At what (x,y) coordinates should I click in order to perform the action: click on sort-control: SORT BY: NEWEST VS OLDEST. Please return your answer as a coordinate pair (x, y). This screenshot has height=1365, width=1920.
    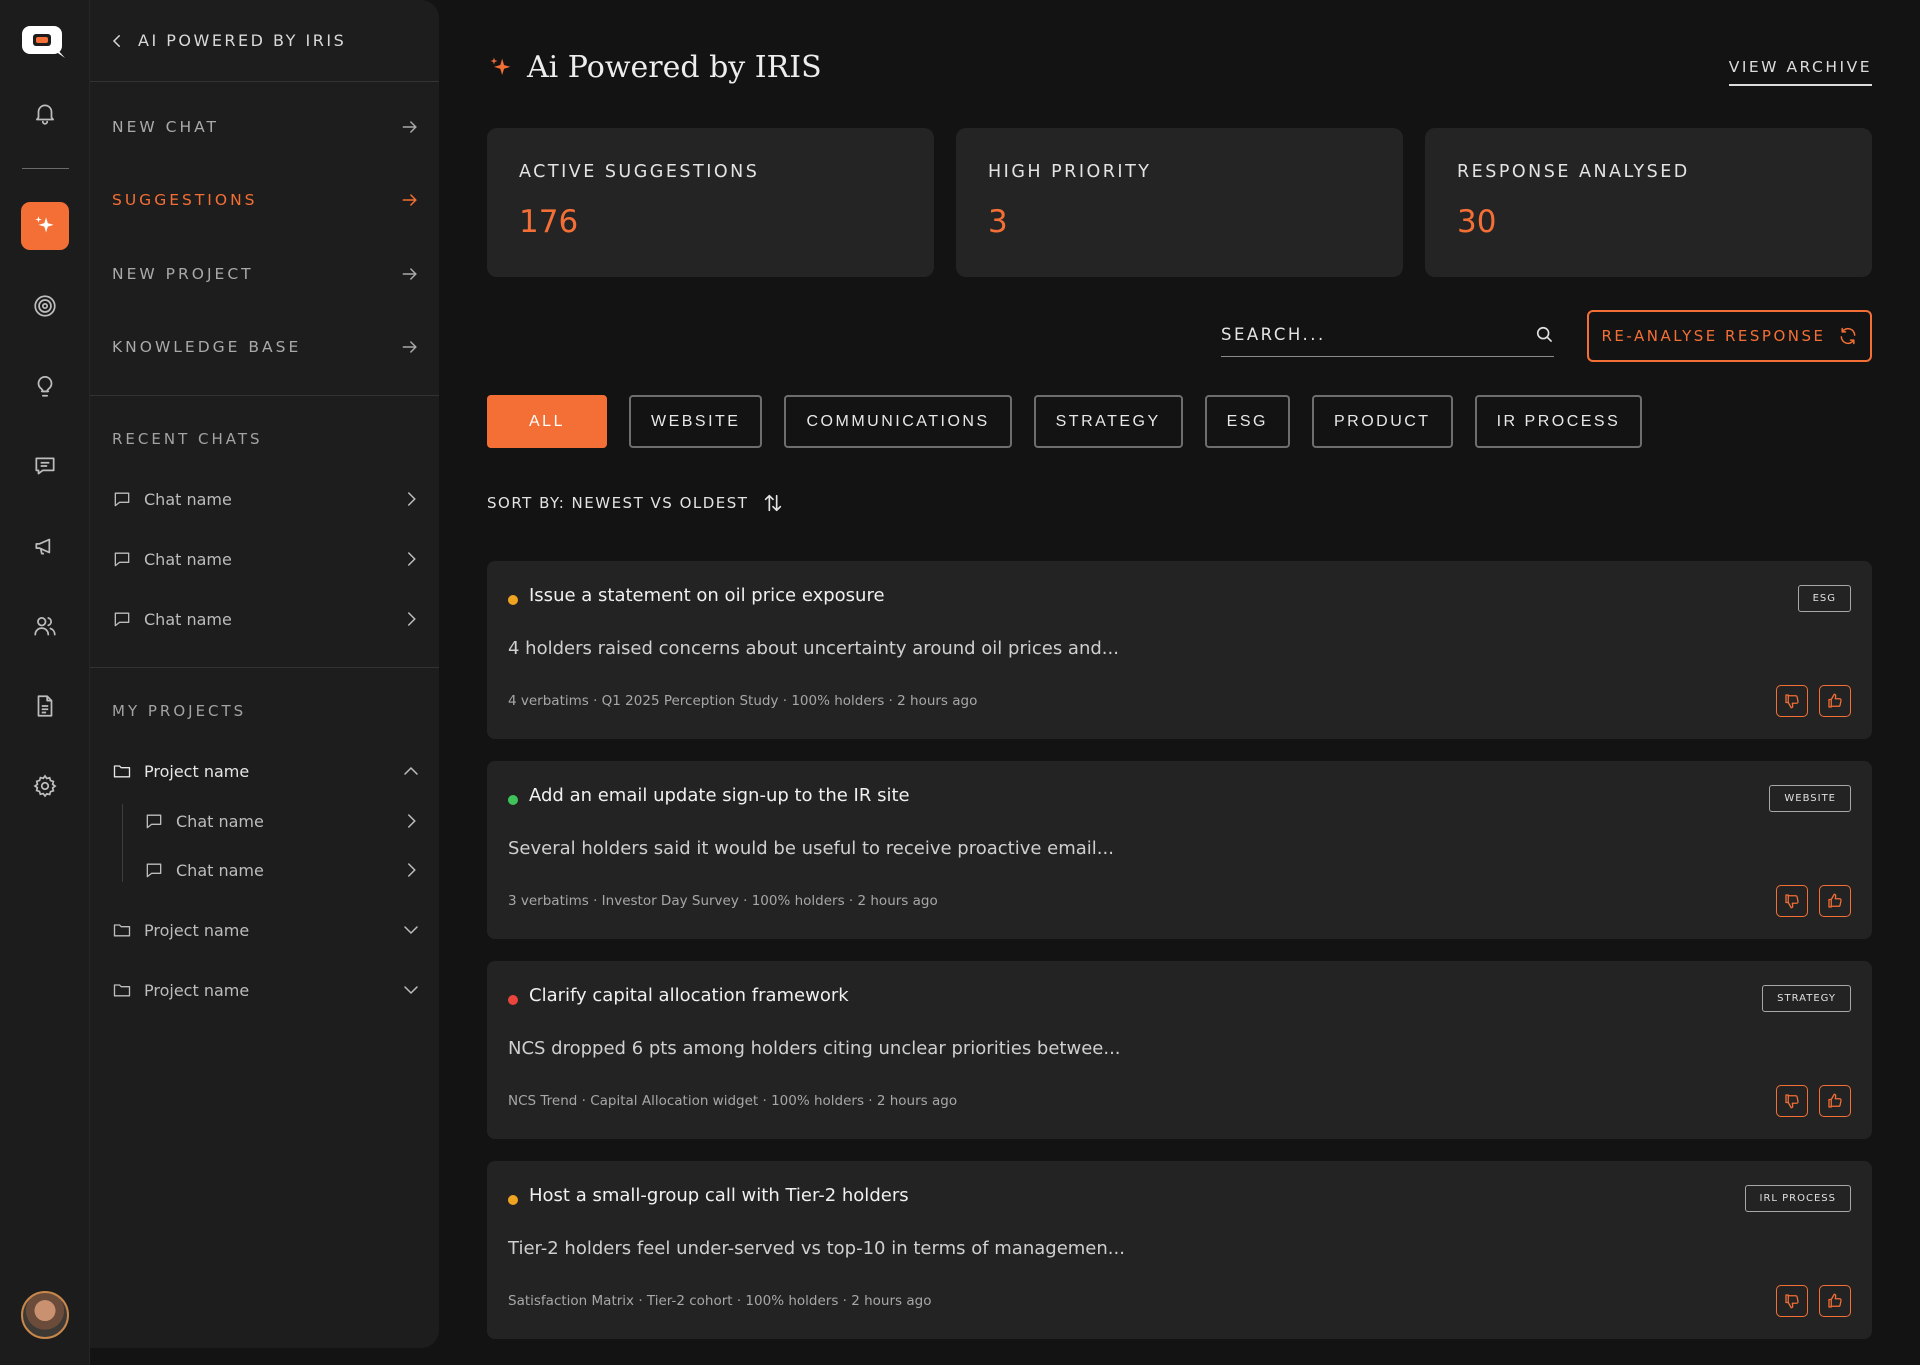
    Looking at the image, I should click on (635, 503).